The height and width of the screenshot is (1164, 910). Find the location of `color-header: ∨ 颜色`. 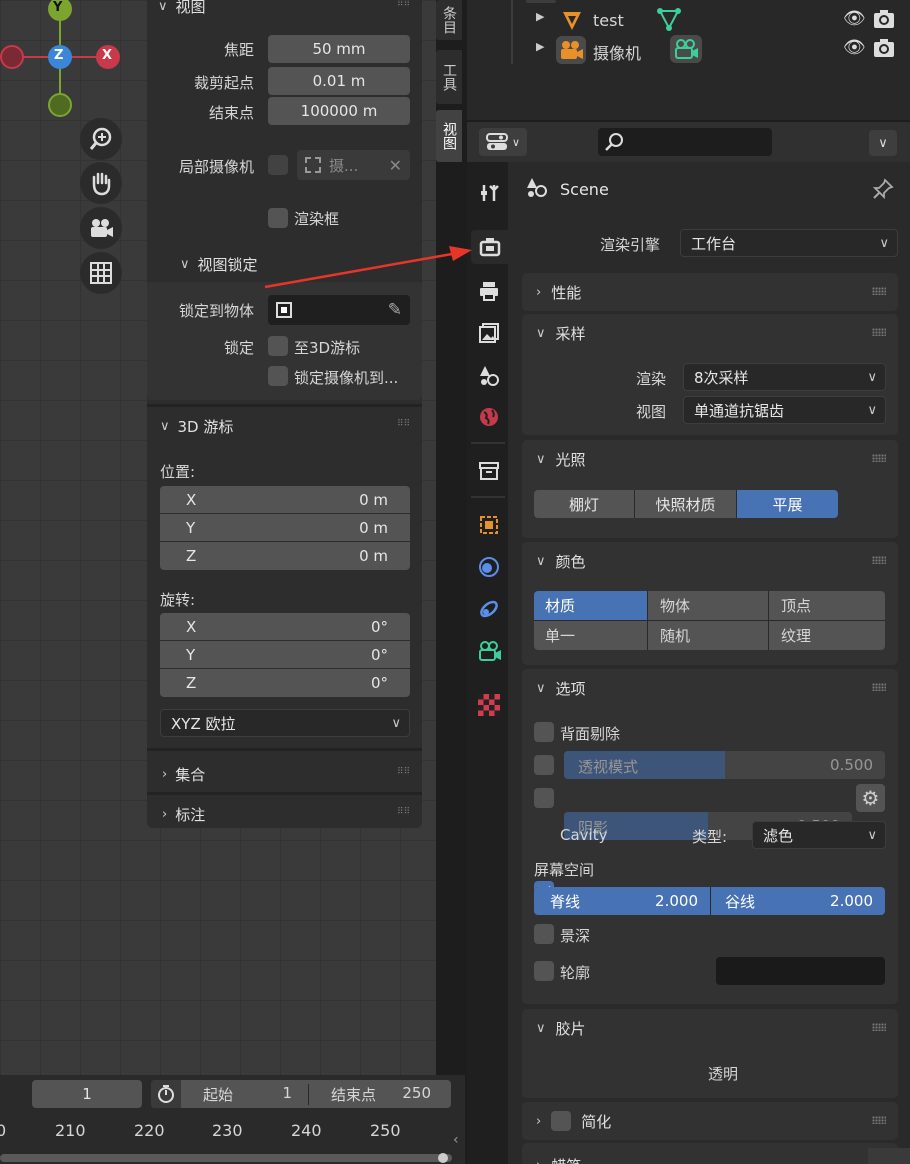

color-header: ∨ 颜色 is located at coordinates (710, 561).